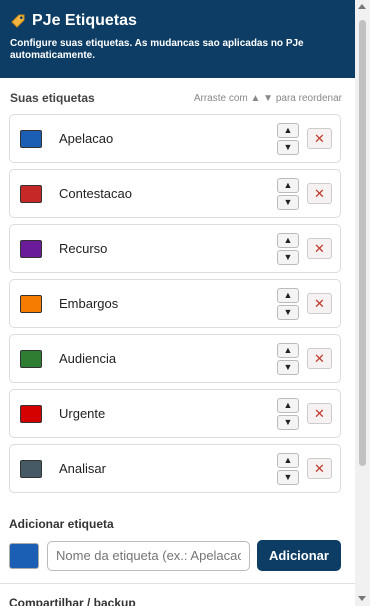  I want to click on app-title: PJe Etiquetas, so click(84, 20).